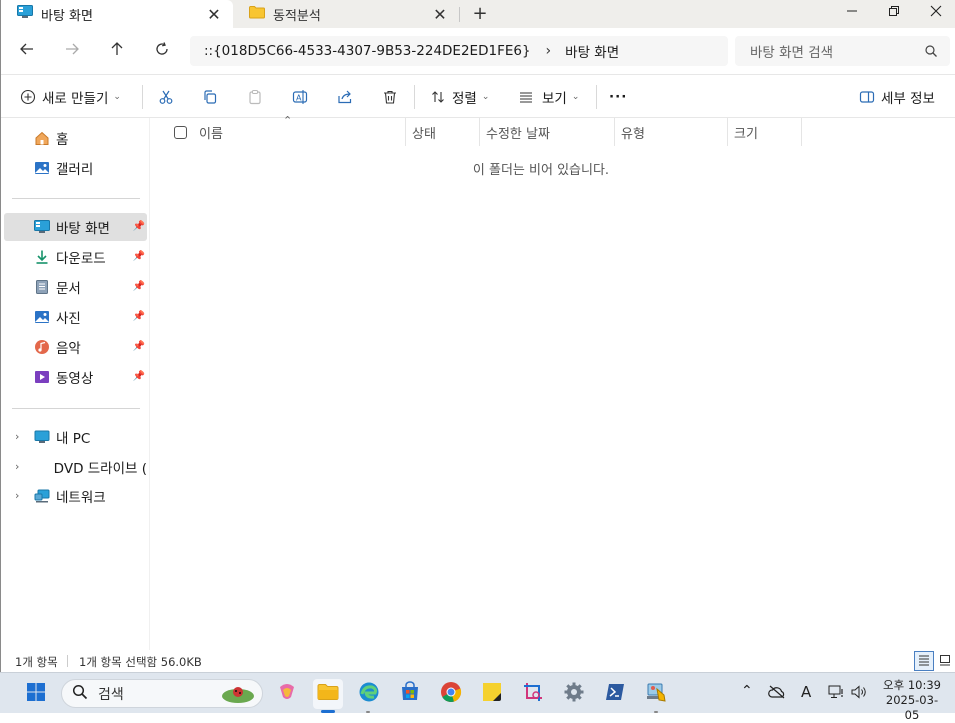 The width and height of the screenshot is (955, 723). I want to click on network-status-icon, so click(836, 694).